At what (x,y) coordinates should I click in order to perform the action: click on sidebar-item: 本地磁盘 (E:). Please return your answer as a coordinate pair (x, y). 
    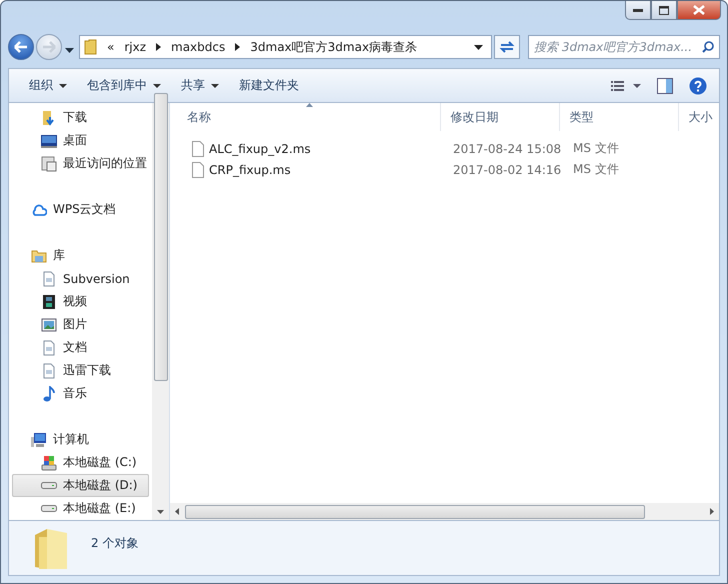
    Looking at the image, I should click on (80, 508).